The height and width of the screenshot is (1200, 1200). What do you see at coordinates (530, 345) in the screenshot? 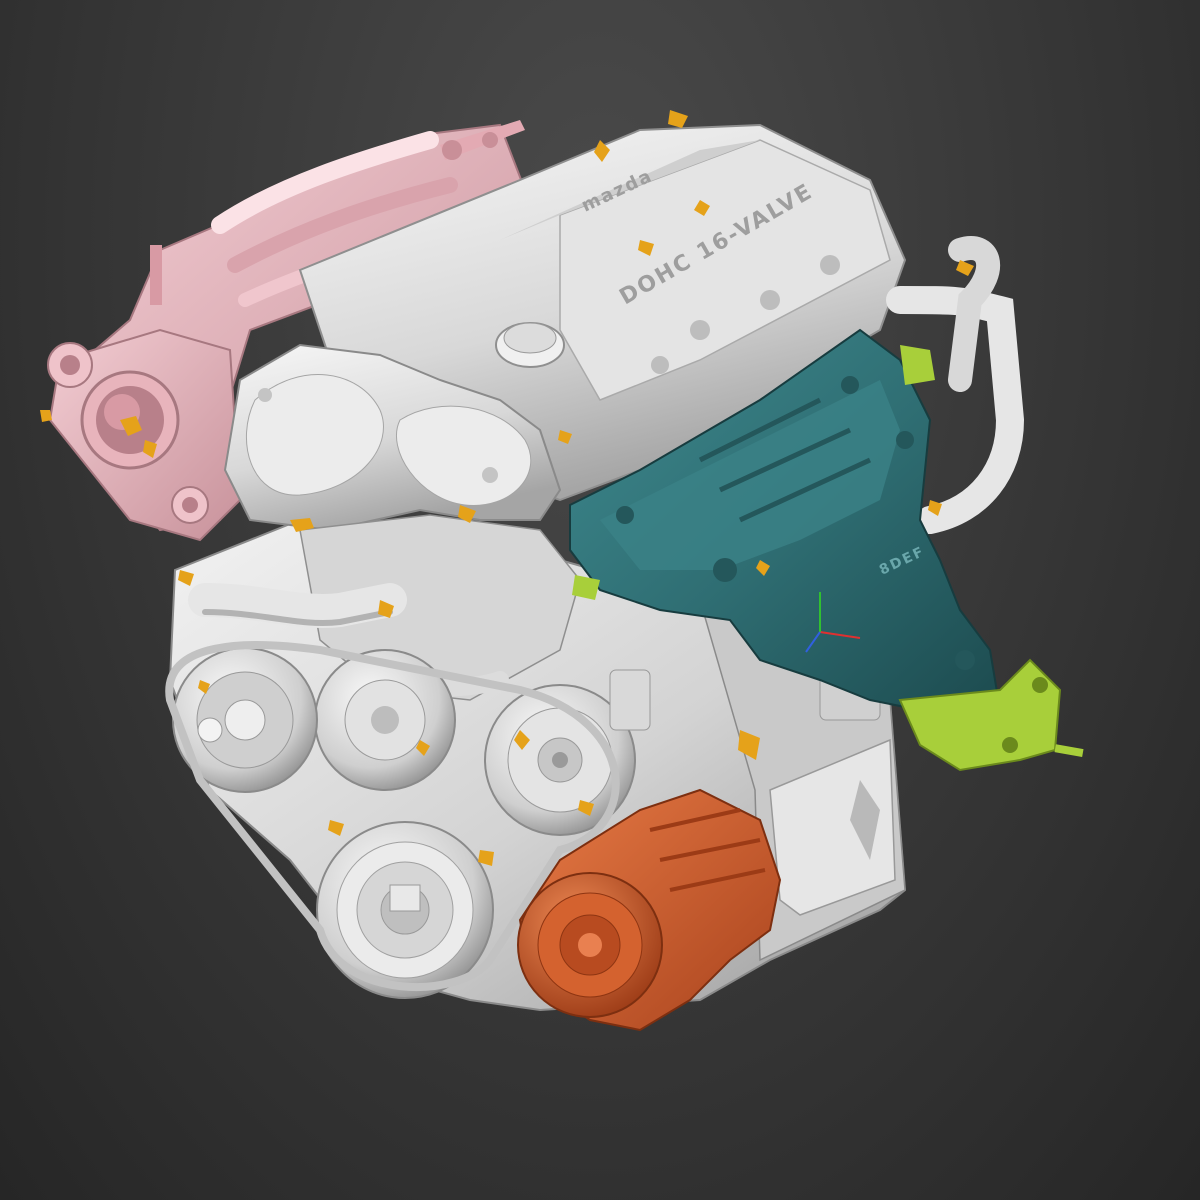
I see `oil-filler-cap` at bounding box center [530, 345].